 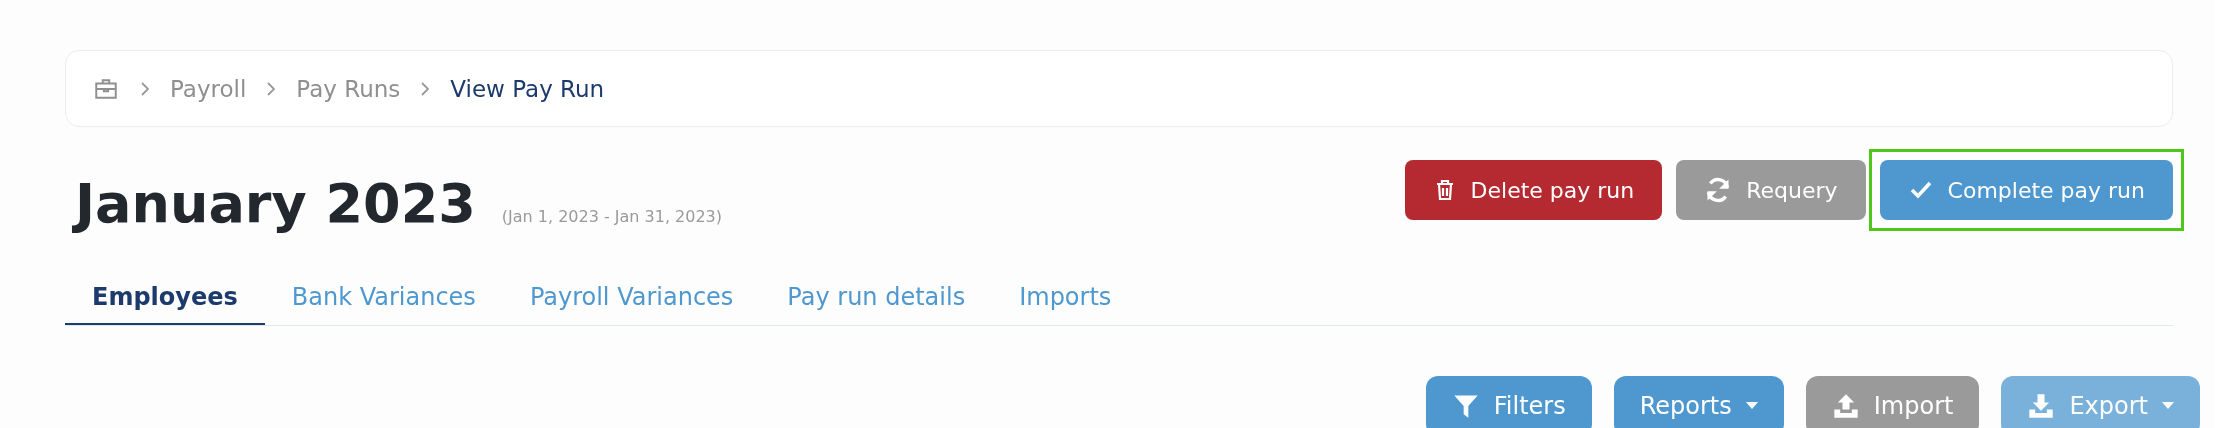 What do you see at coordinates (2041, 406) in the screenshot?
I see `download-icon` at bounding box center [2041, 406].